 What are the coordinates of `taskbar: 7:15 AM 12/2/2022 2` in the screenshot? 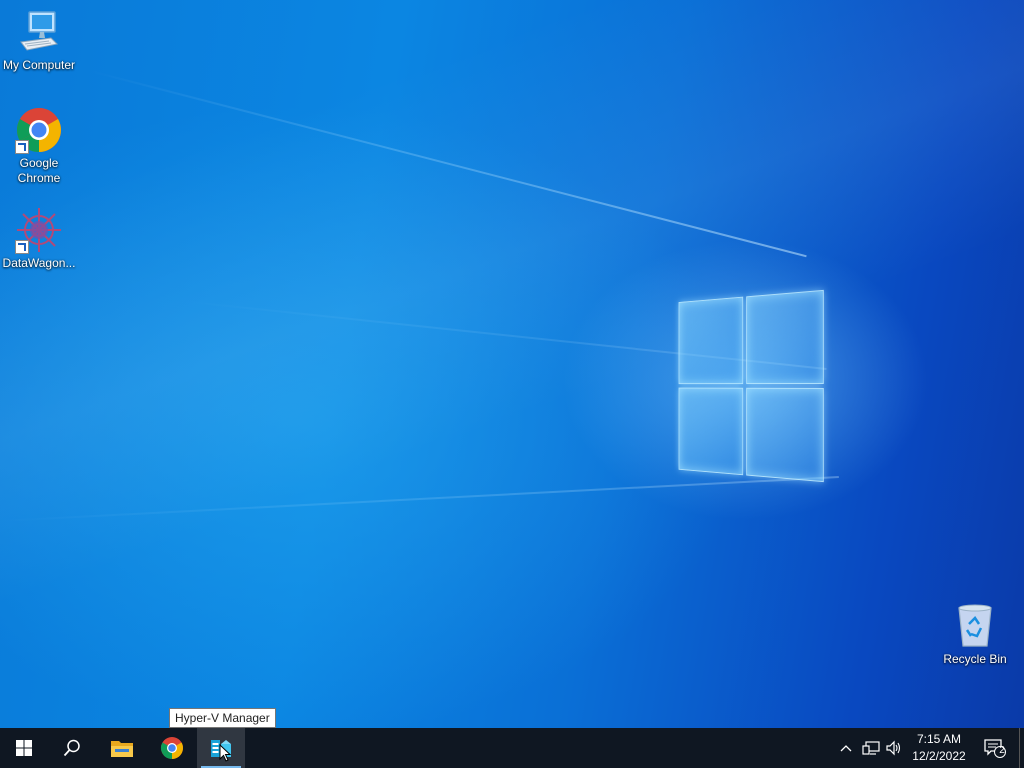 It's located at (512, 748).